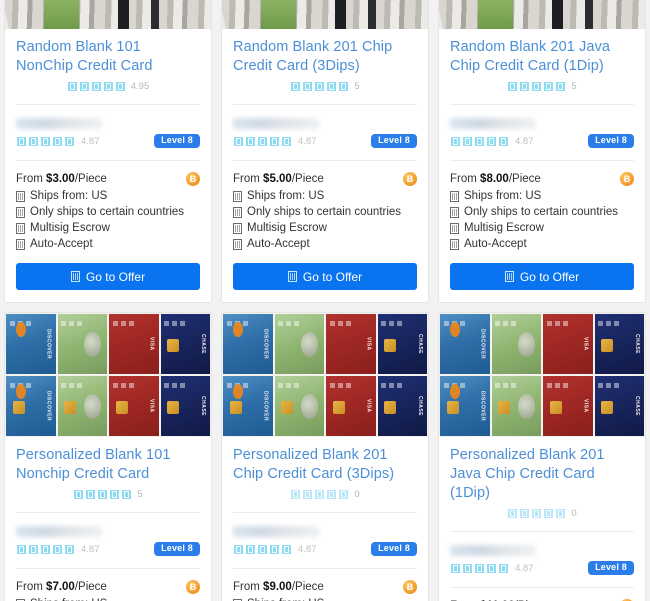 Image resolution: width=650 pixels, height=601 pixels. I want to click on credit-card-thumb: DISCOVER, so click(31, 406).